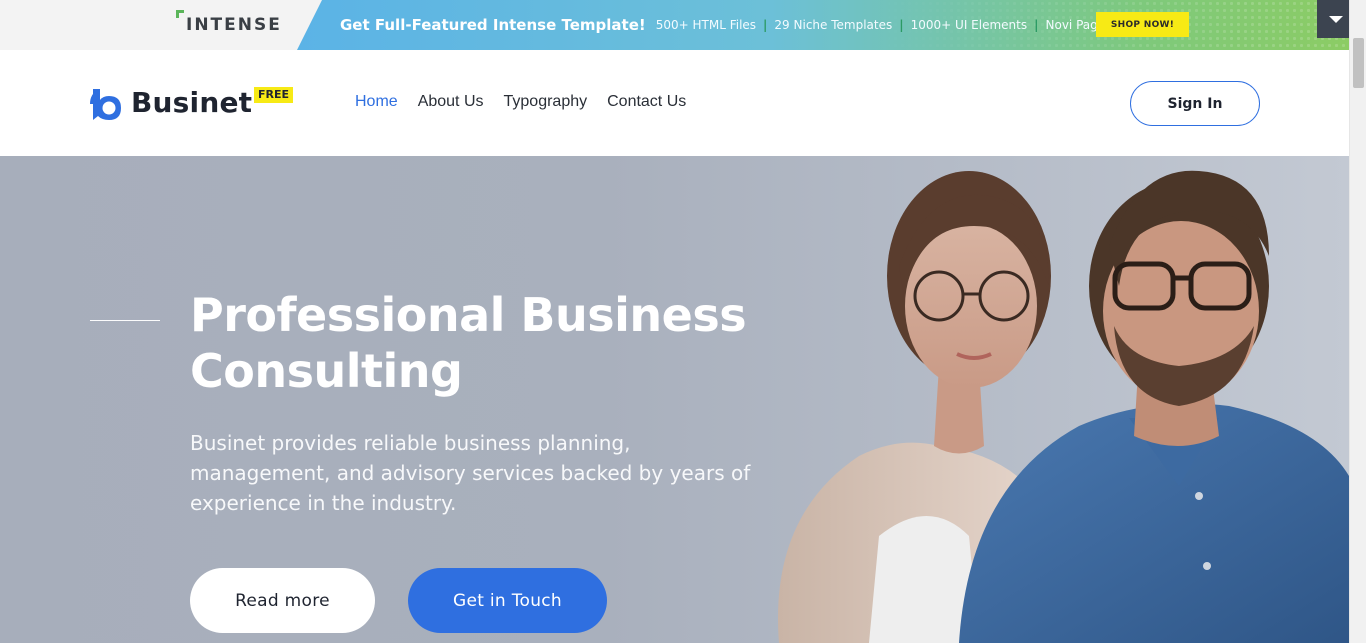 This screenshot has height=643, width=1366. I want to click on promo-feature: 29 Niche Templates, so click(833, 25).